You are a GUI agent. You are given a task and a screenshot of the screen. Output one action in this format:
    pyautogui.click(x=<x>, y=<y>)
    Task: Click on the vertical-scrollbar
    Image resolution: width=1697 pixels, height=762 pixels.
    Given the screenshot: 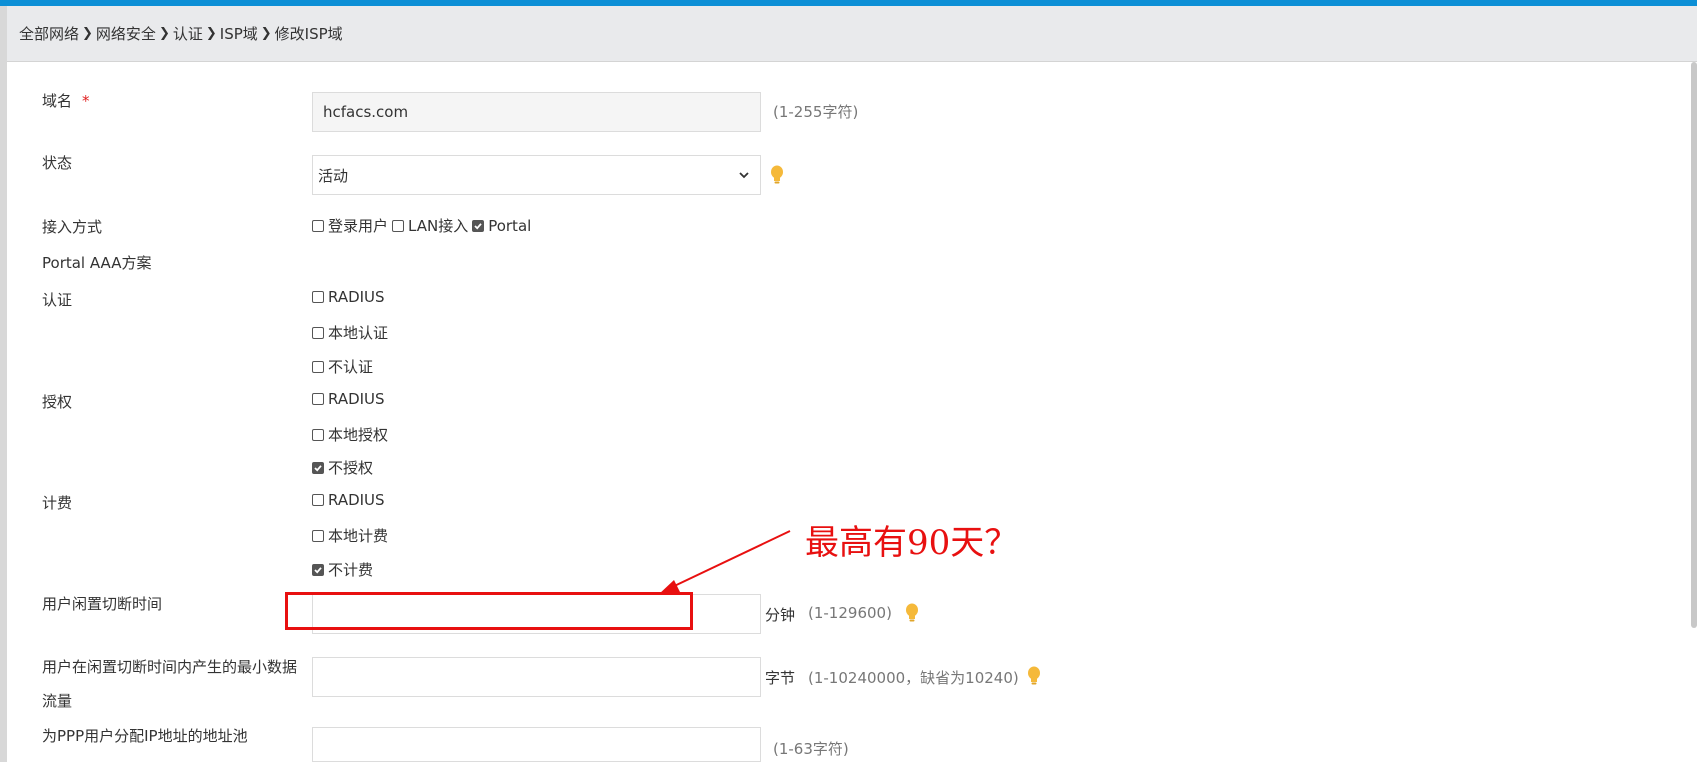 What is the action you would take?
    pyautogui.click(x=1694, y=345)
    